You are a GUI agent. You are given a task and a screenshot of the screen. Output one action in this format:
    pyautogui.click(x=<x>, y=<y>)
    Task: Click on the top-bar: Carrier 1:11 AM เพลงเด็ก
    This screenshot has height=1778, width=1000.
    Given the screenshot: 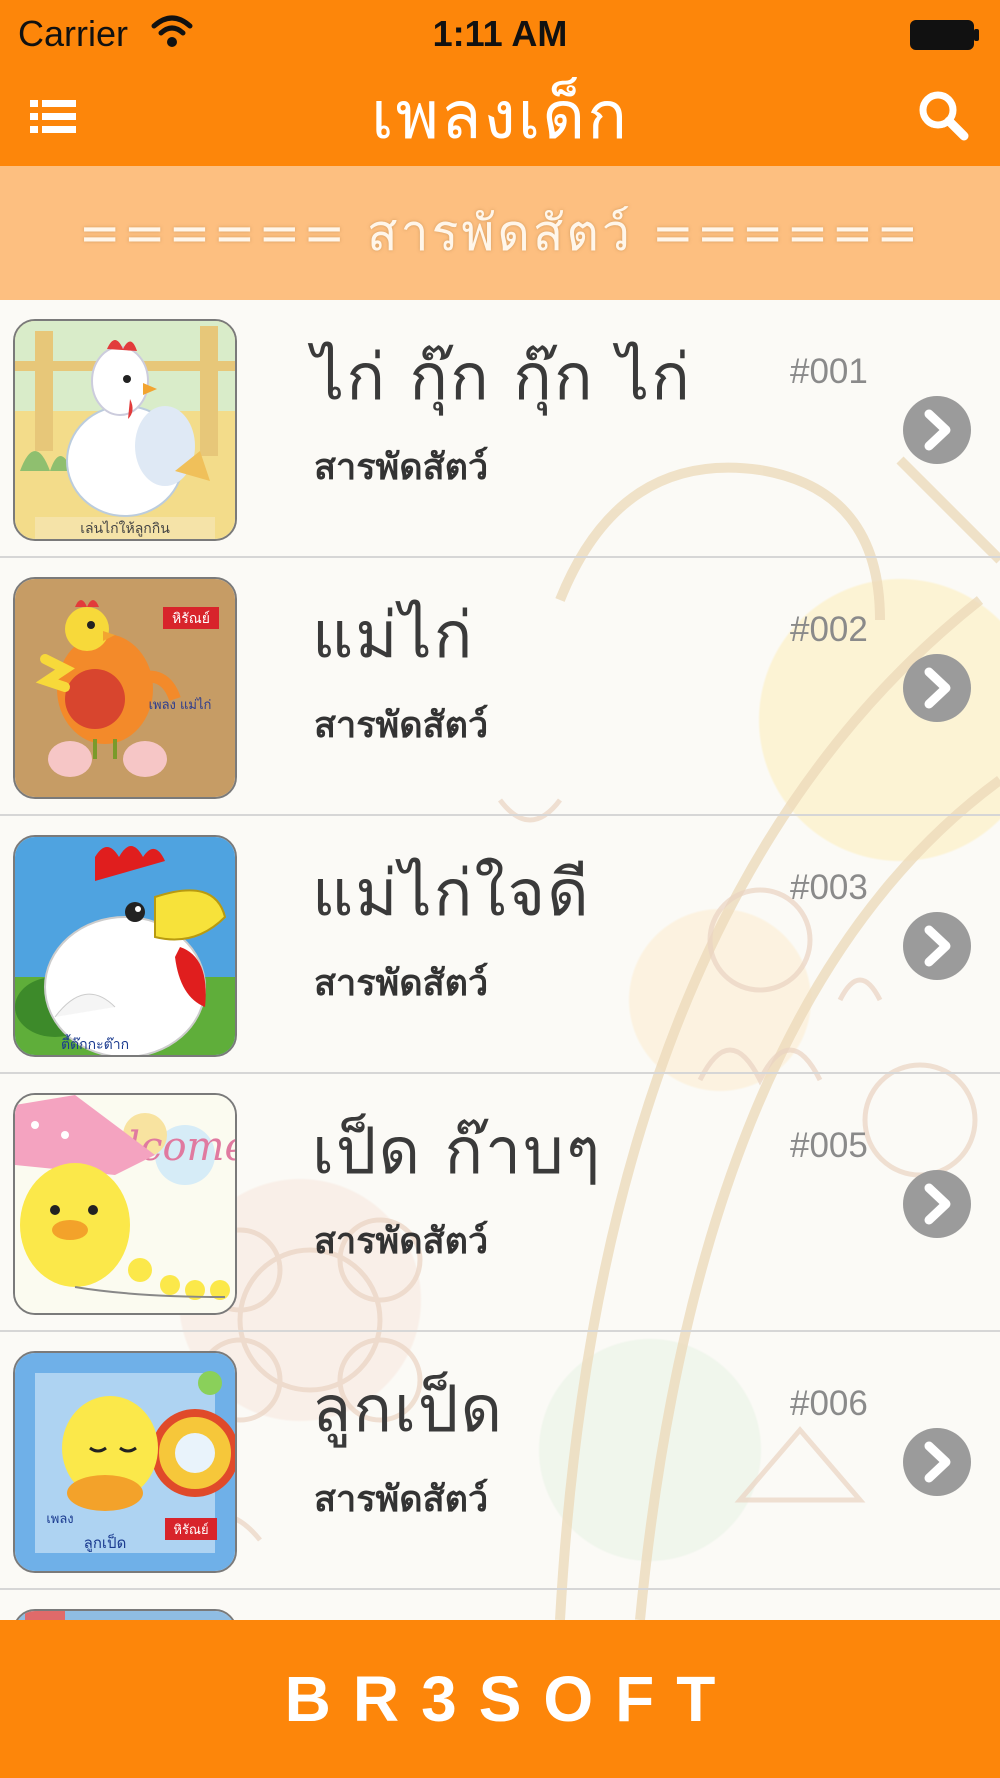 What is the action you would take?
    pyautogui.click(x=500, y=83)
    